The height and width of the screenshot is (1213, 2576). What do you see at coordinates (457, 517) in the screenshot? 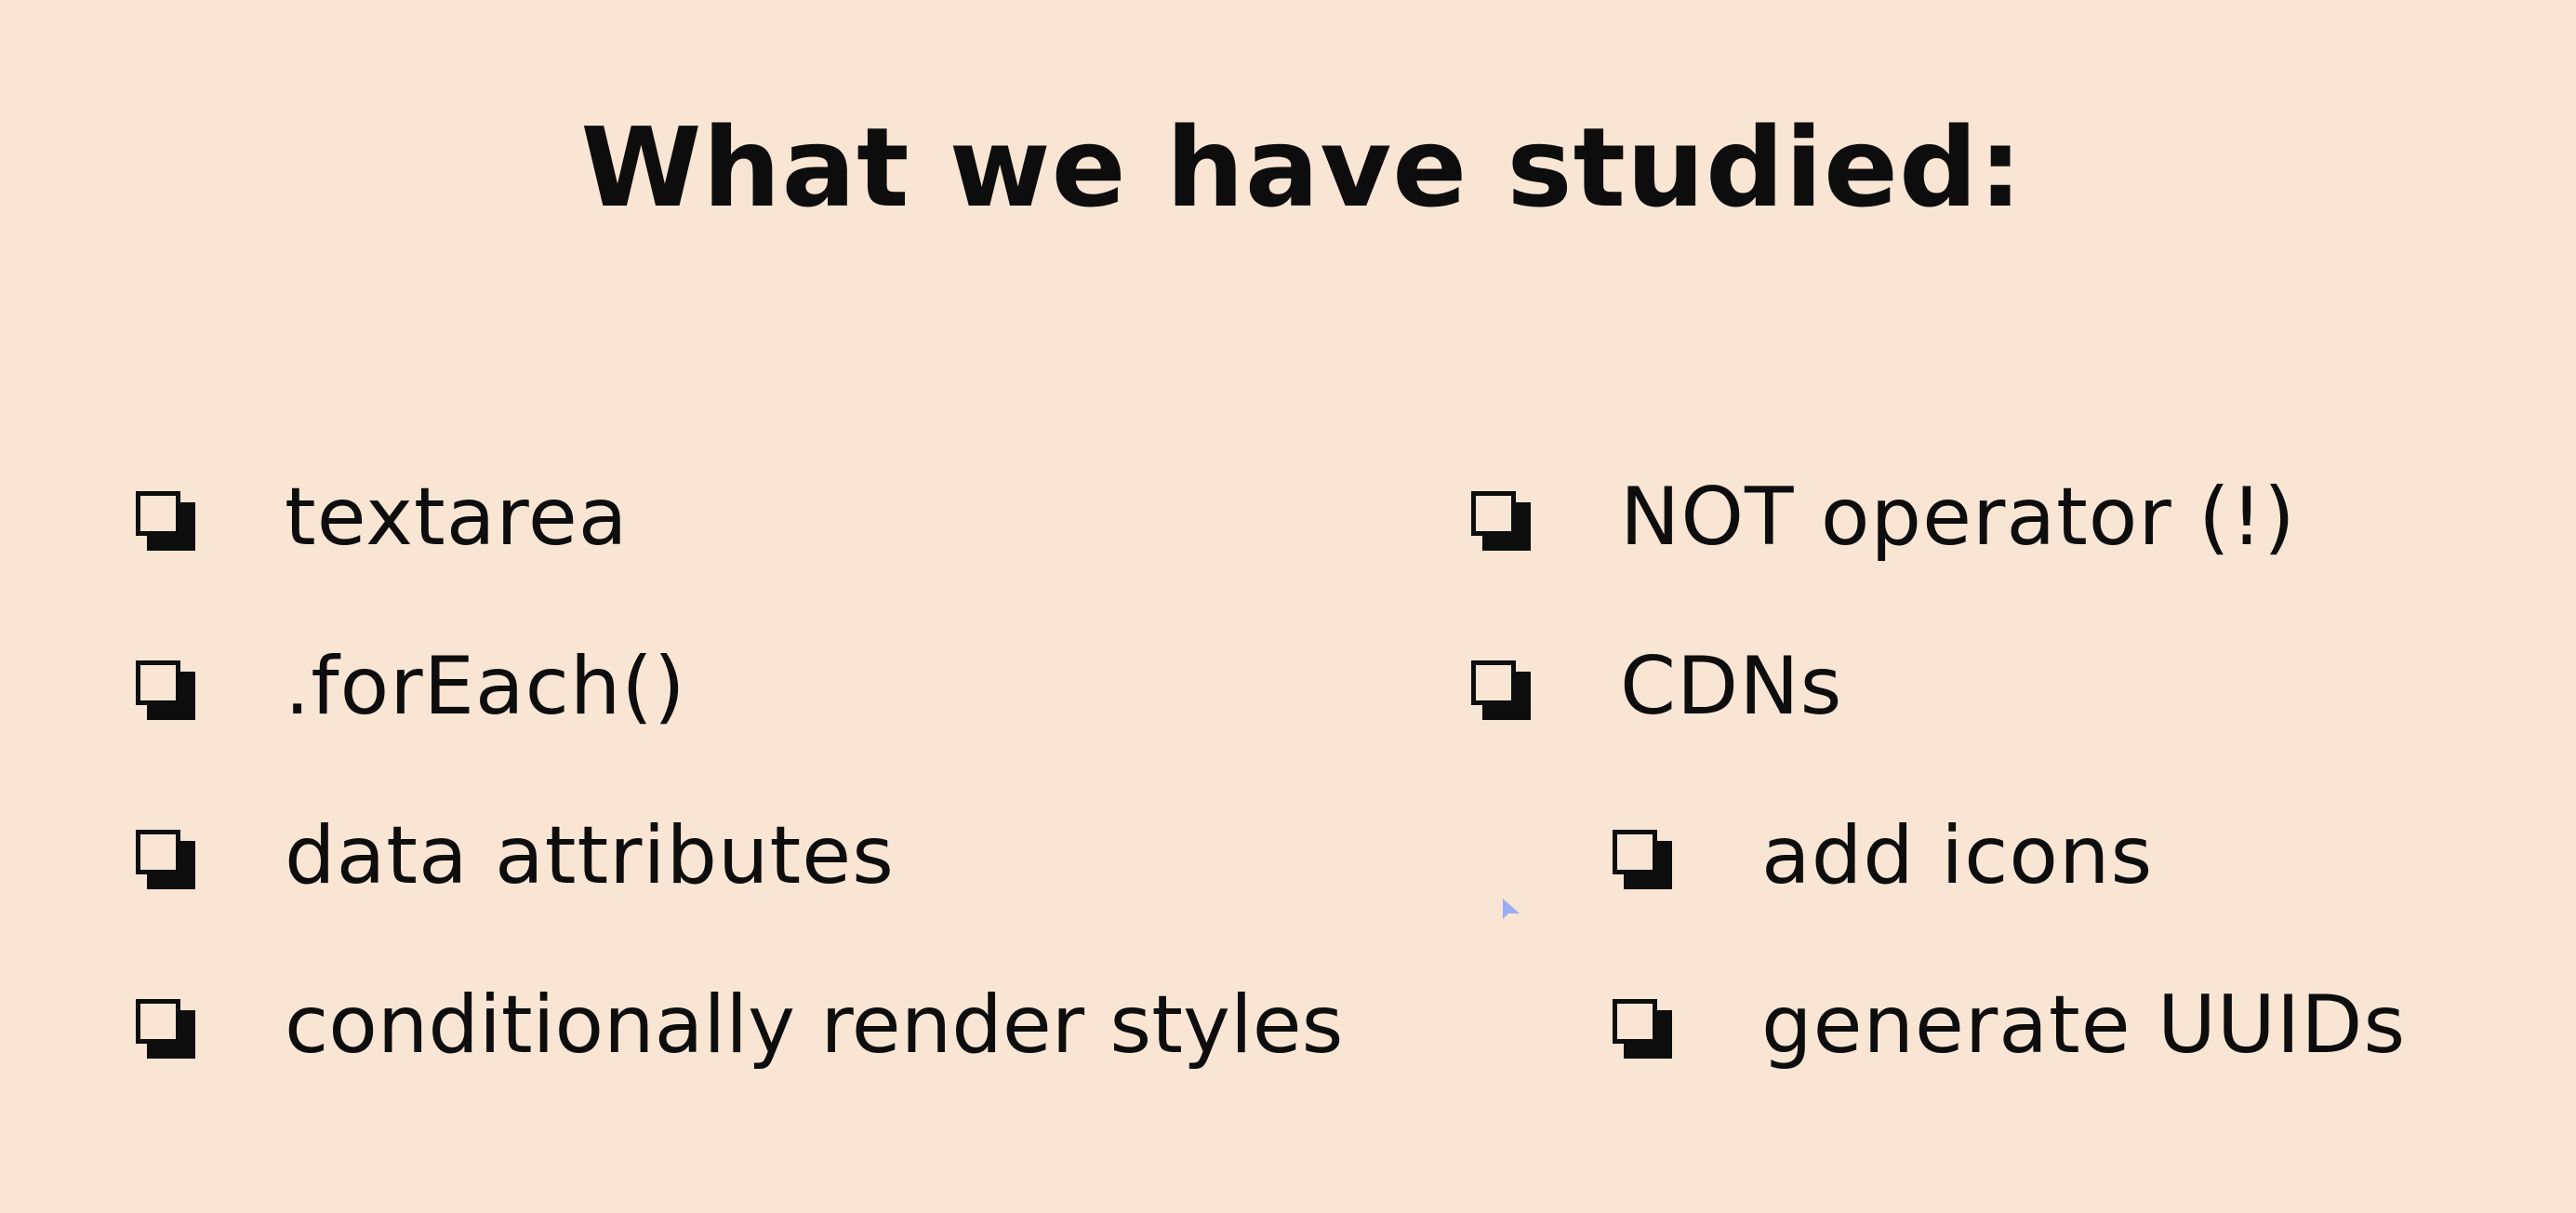
I see `list-item-label: textarea` at bounding box center [457, 517].